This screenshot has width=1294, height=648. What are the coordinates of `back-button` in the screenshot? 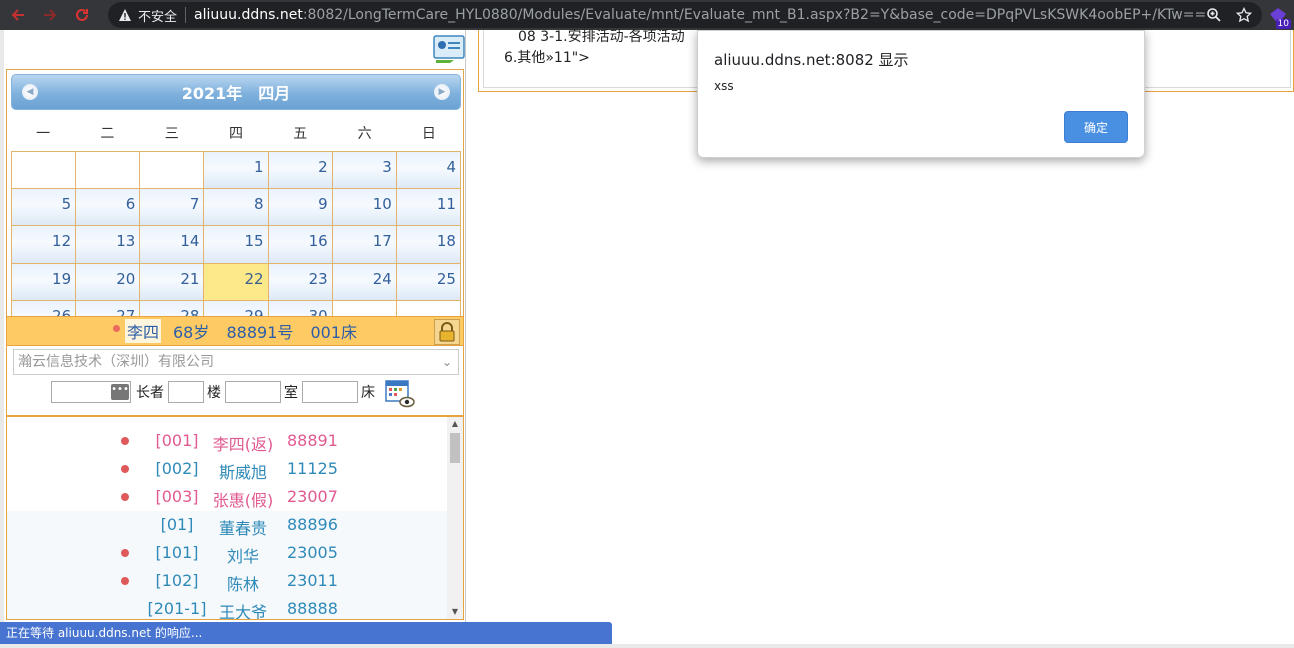 It's located at (18, 15).